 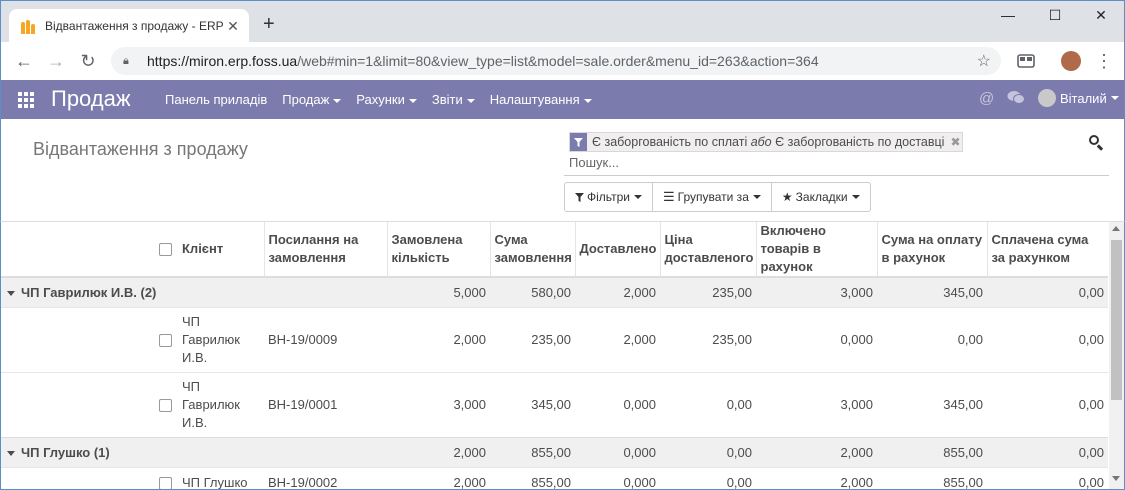 What do you see at coordinates (129, 26) in the screenshot?
I see `browser-tab: Відвантаження з продажу - ERP ✕` at bounding box center [129, 26].